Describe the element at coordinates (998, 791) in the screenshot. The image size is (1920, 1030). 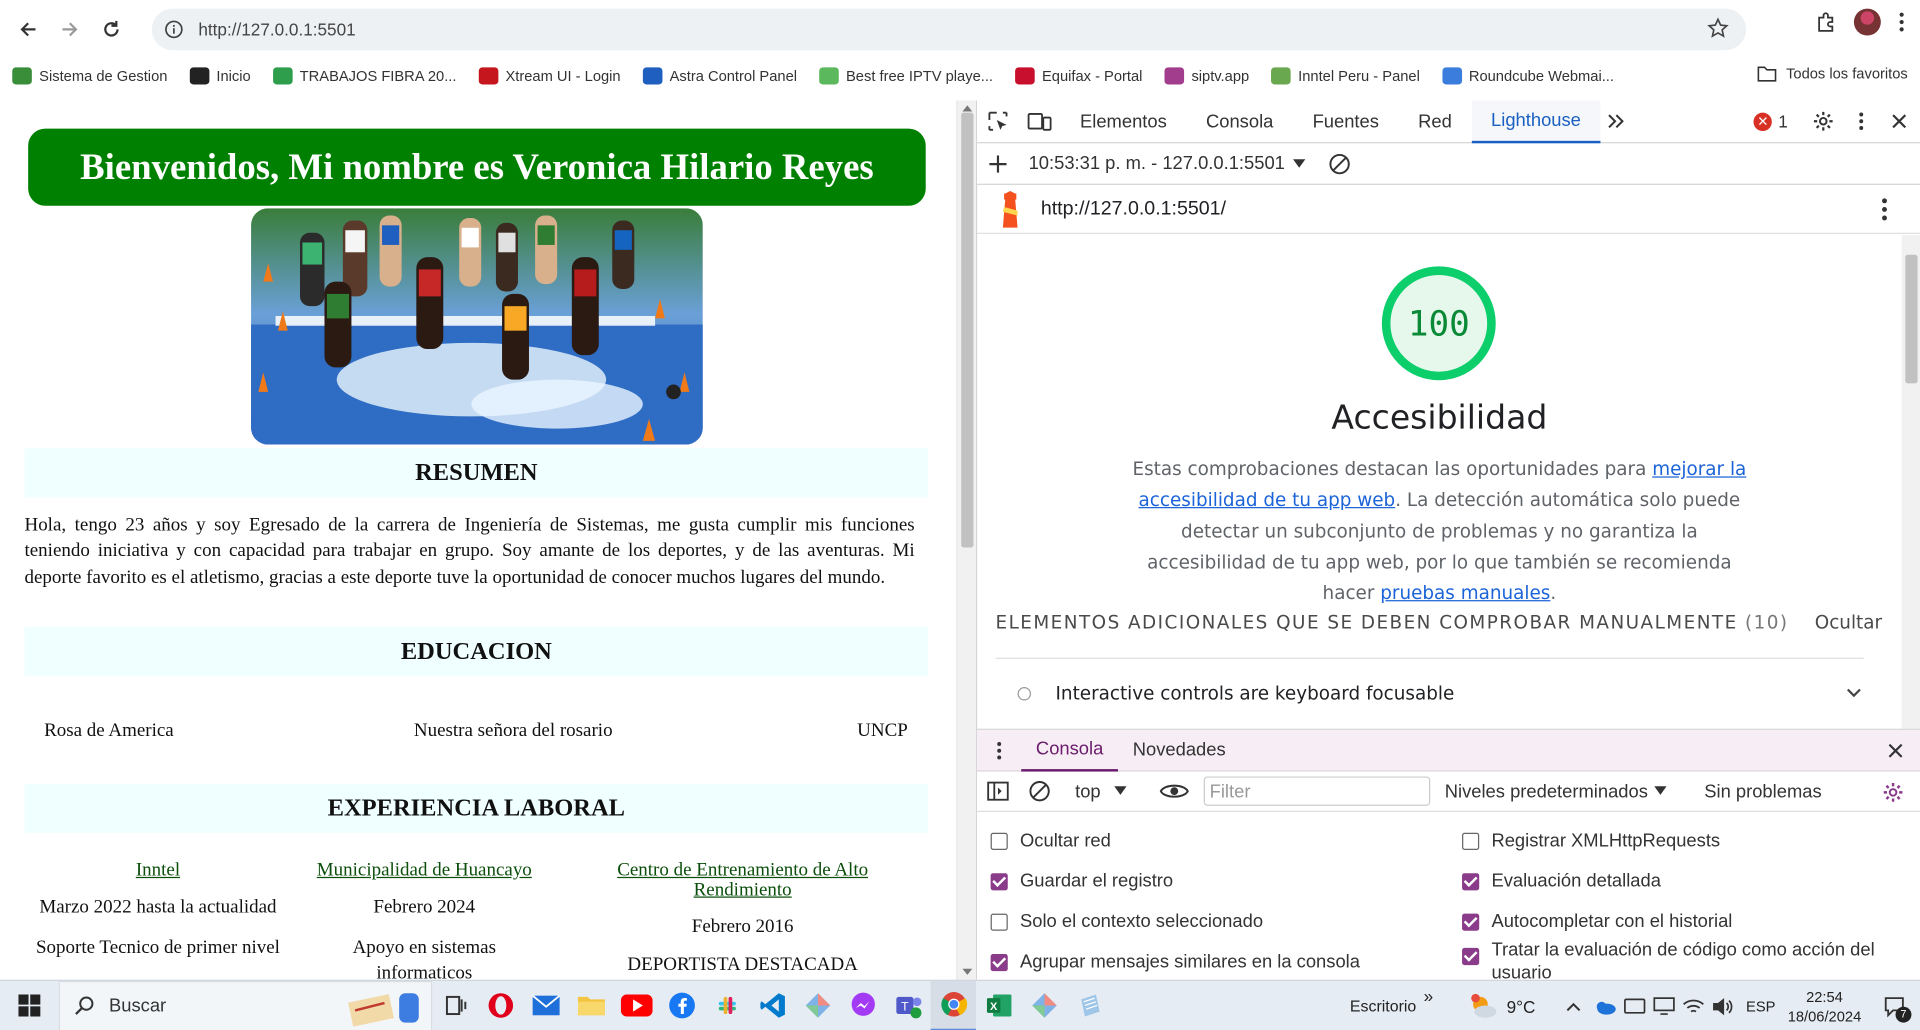
I see `sidebar-toggle-icon` at that location.